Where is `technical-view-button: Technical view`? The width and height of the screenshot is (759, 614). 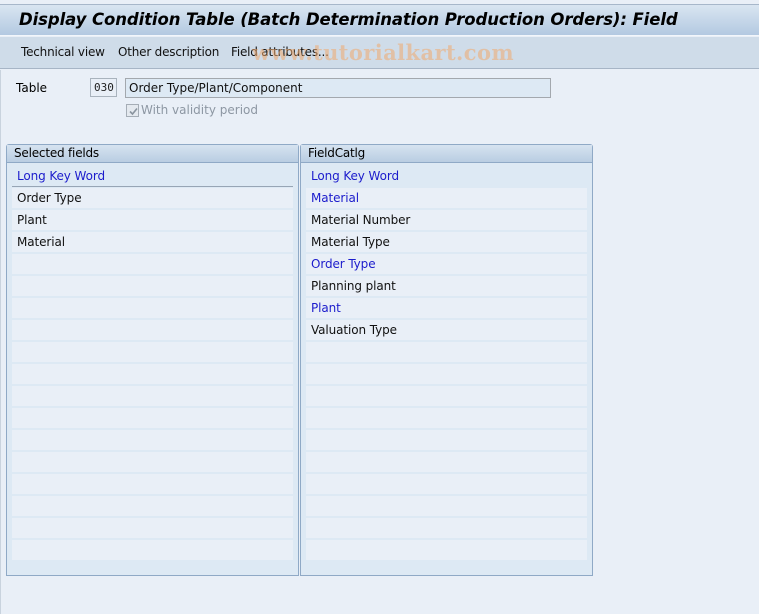 technical-view-button: Technical view is located at coordinates (63, 52).